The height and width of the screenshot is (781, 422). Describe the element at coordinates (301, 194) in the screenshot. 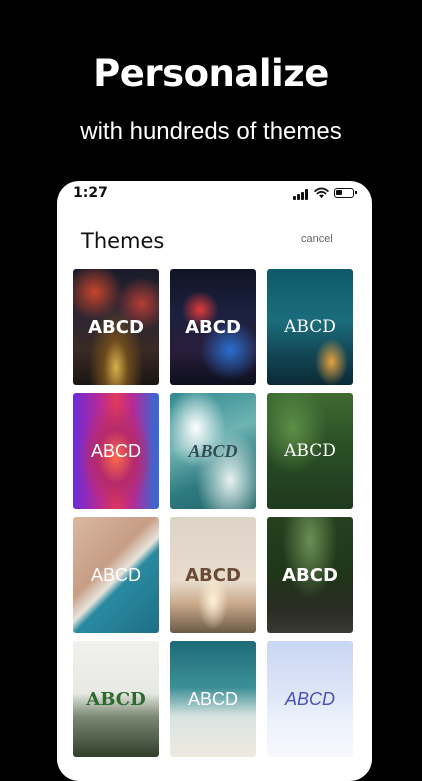

I see `signal-icon` at that location.